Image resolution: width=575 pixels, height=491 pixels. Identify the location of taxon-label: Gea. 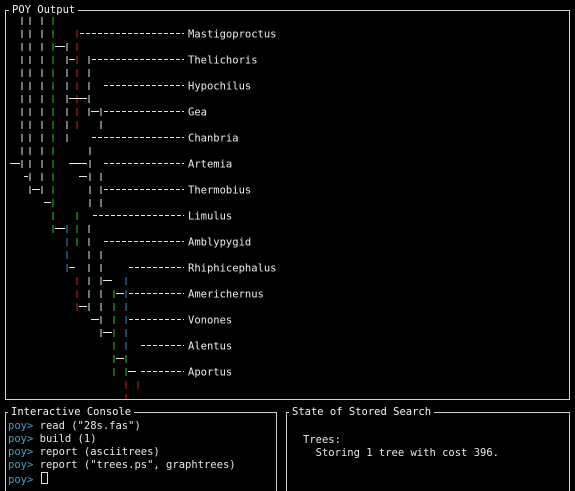
(197, 113).